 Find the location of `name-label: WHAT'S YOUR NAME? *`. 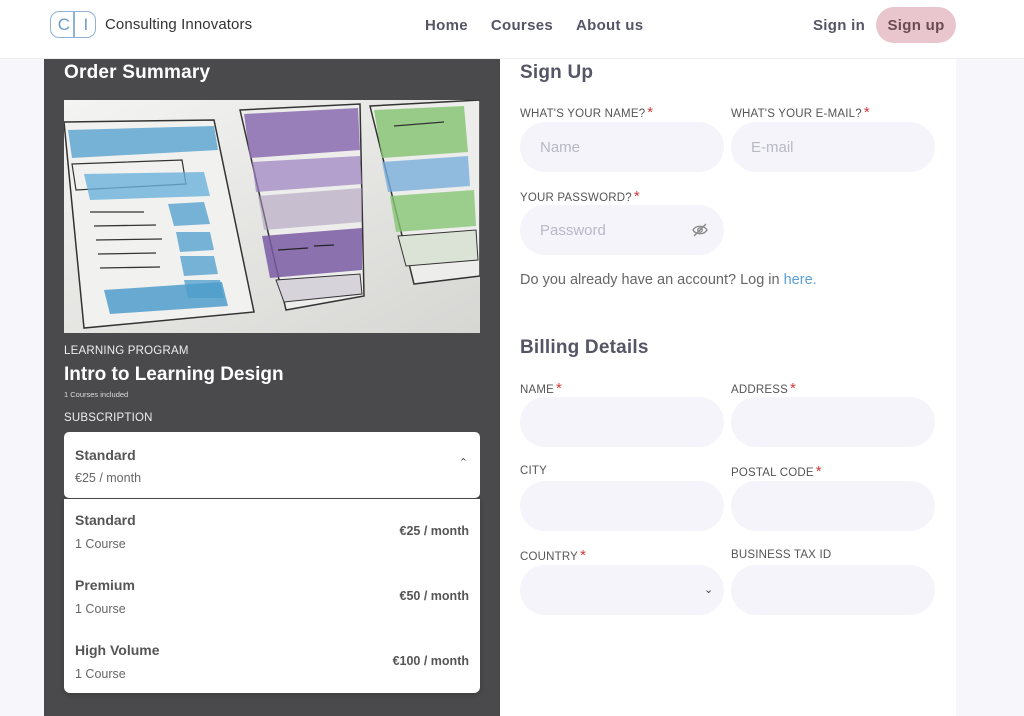

name-label: WHAT'S YOUR NAME? * is located at coordinates (586, 112).